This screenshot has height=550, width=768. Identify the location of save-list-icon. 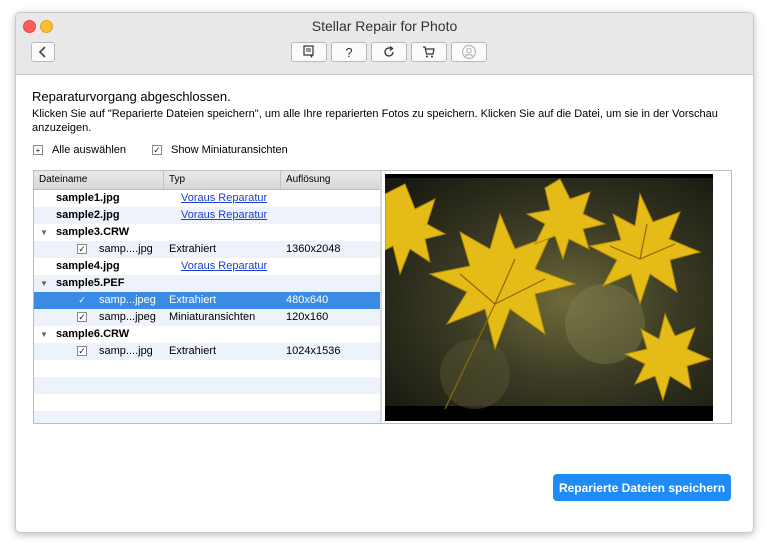
(308, 51).